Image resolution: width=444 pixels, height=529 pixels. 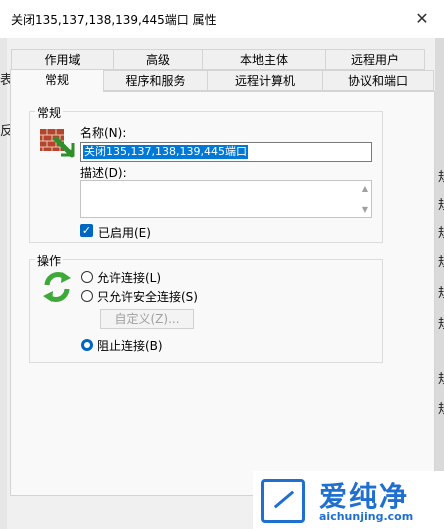 I want to click on watermark-text: 爱纯净, so click(x=364, y=496).